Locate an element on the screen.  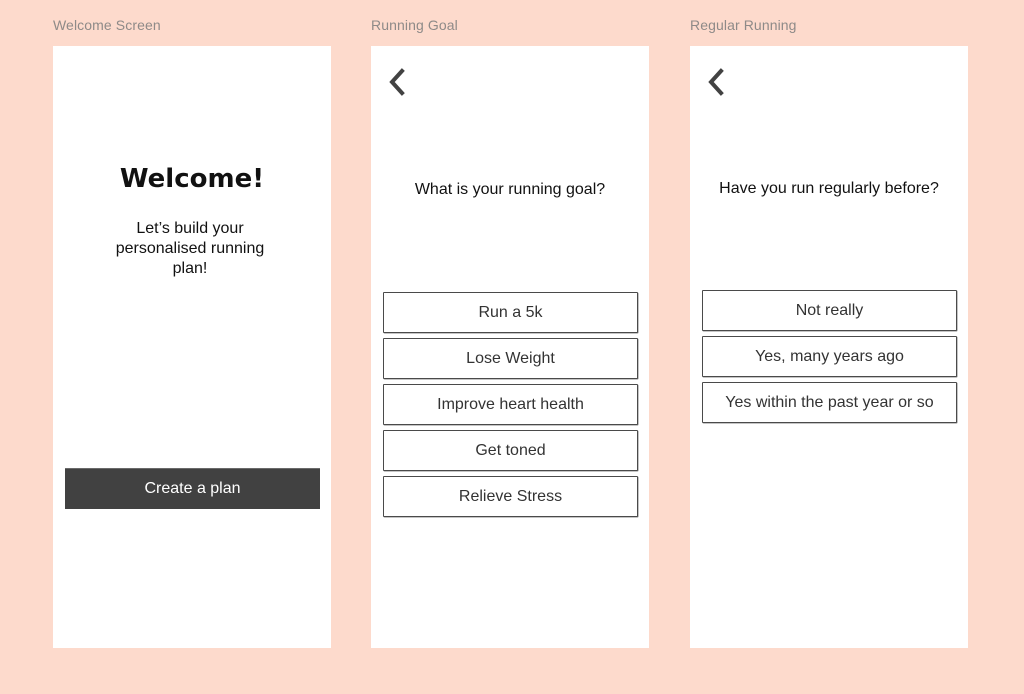
option-lose-weight: Lose Weight is located at coordinates (510, 358).